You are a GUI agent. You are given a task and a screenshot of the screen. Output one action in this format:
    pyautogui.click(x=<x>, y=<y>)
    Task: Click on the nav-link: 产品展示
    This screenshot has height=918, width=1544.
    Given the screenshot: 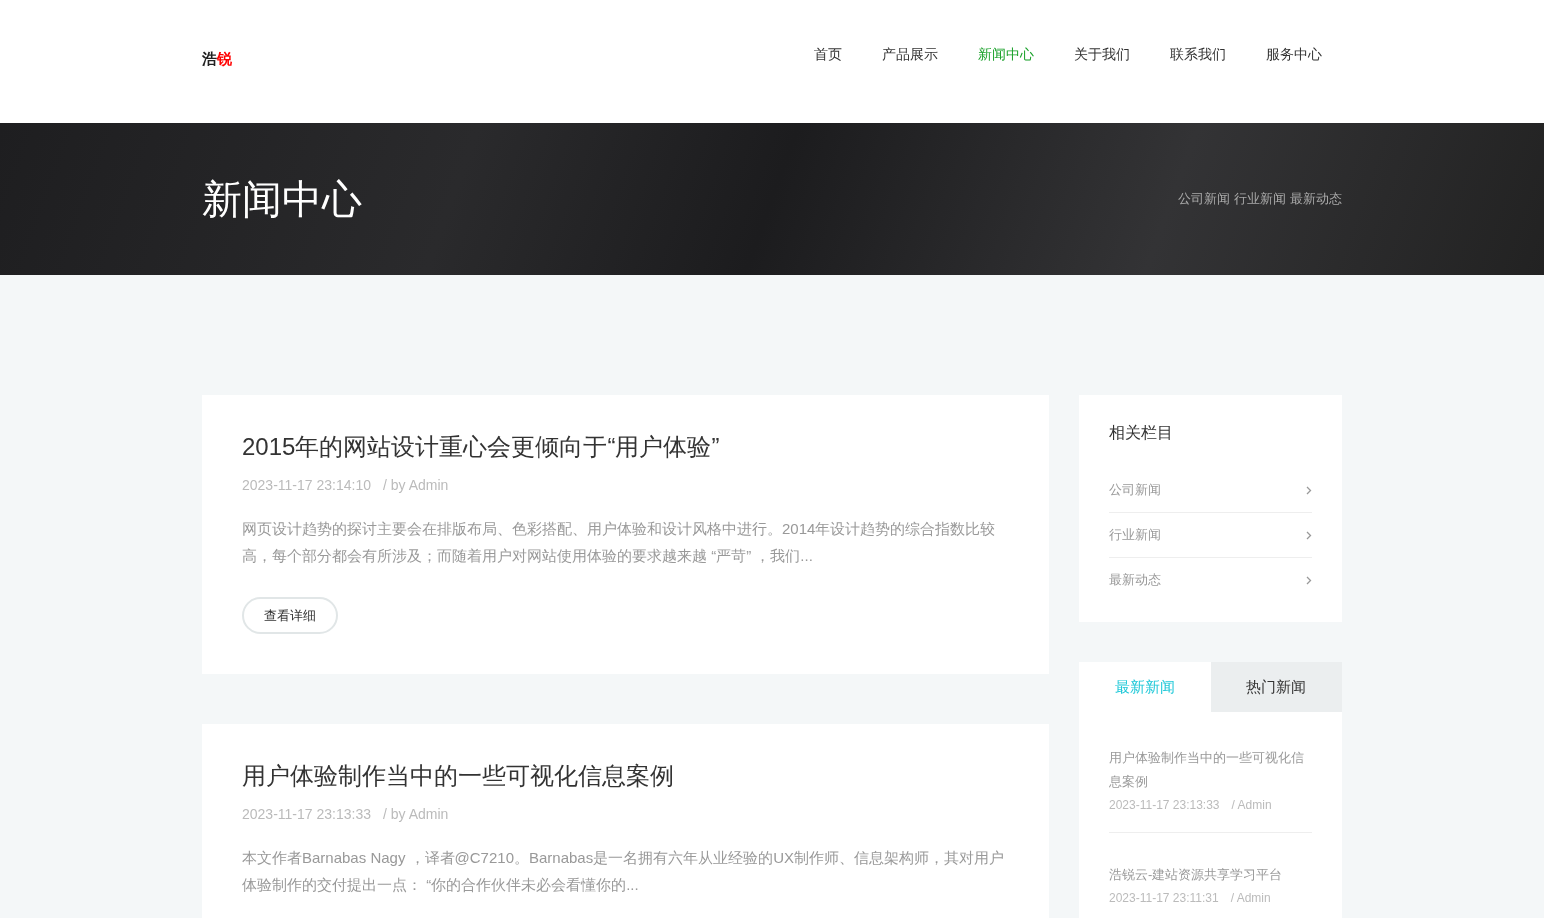 What is the action you would take?
    pyautogui.click(x=910, y=55)
    